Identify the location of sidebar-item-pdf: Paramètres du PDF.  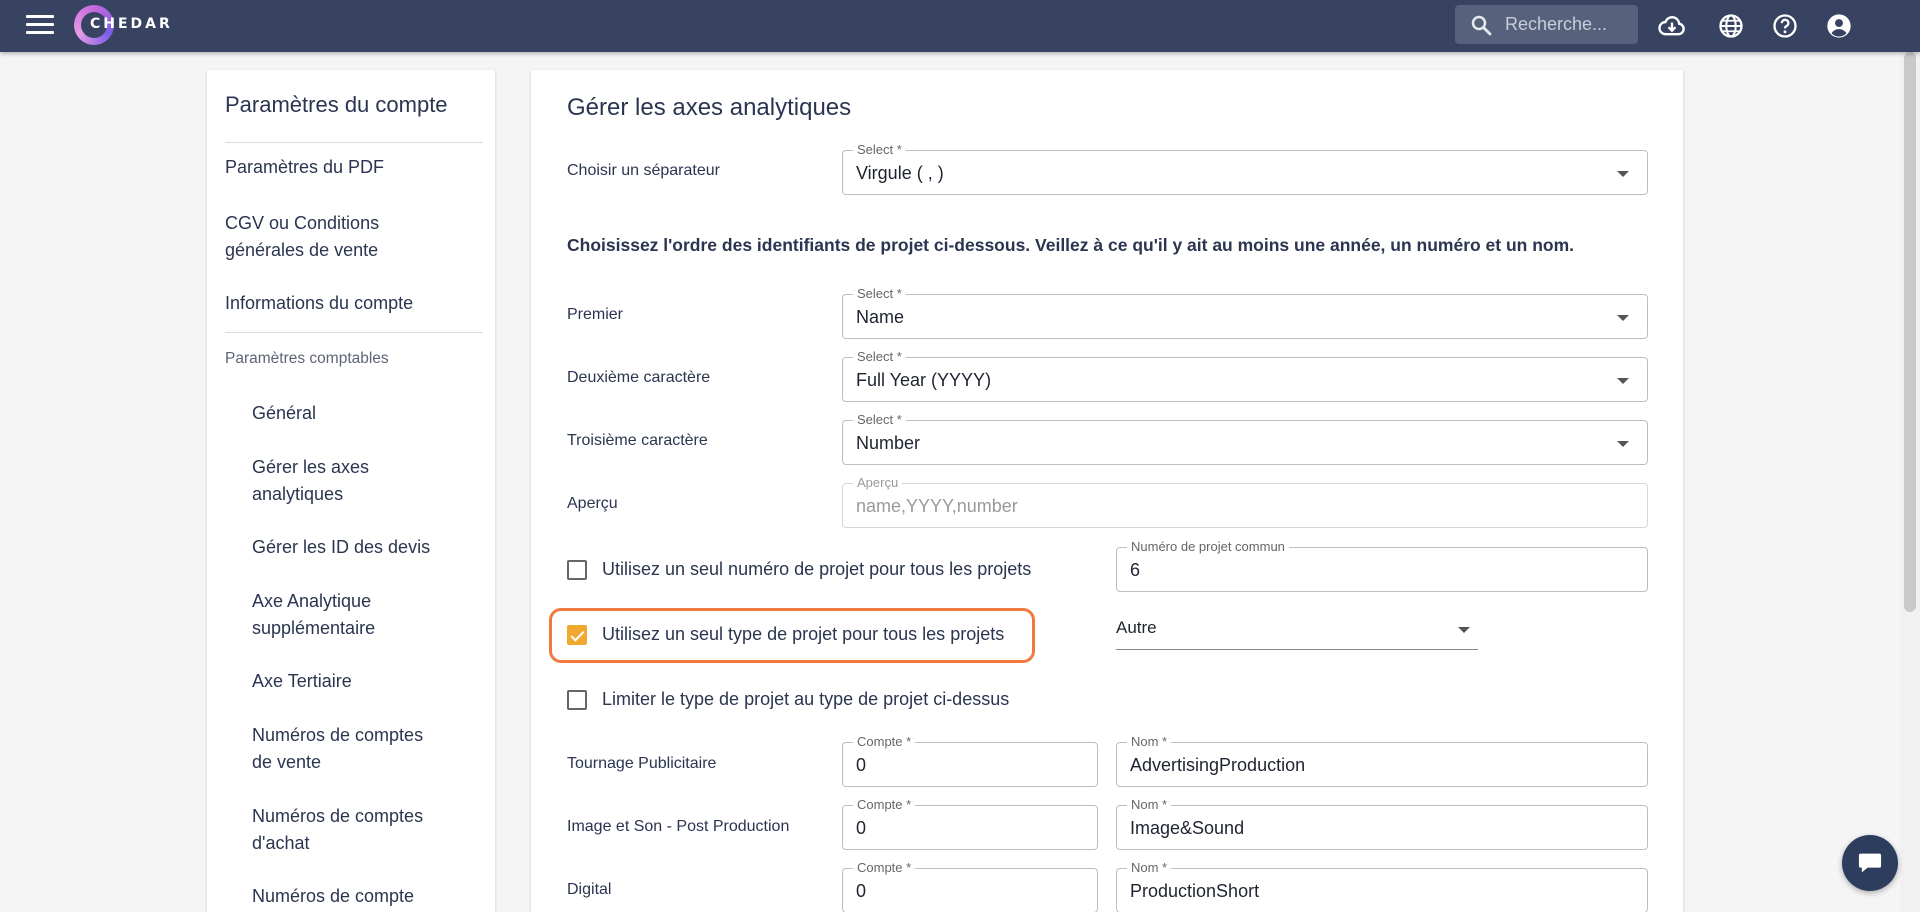
(350, 167).